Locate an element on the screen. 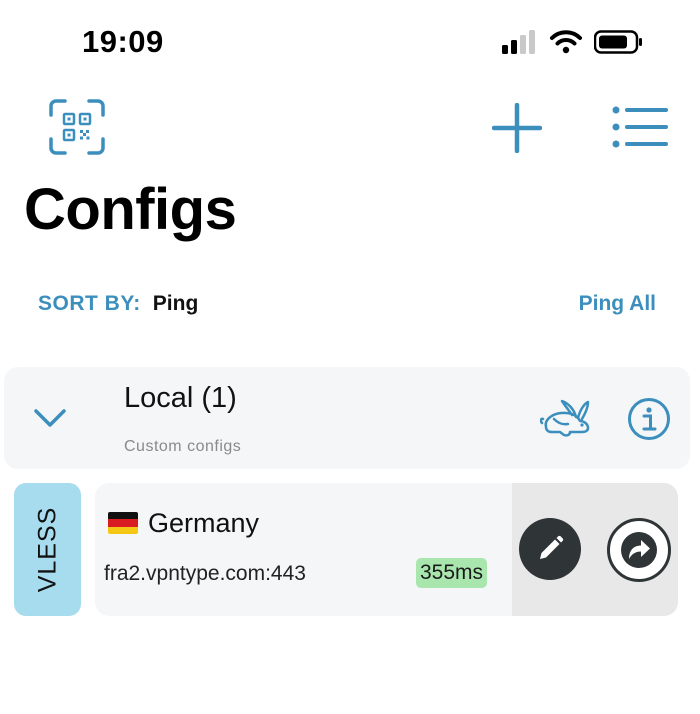 This screenshot has height=714, width=700. share-icon is located at coordinates (639, 550).